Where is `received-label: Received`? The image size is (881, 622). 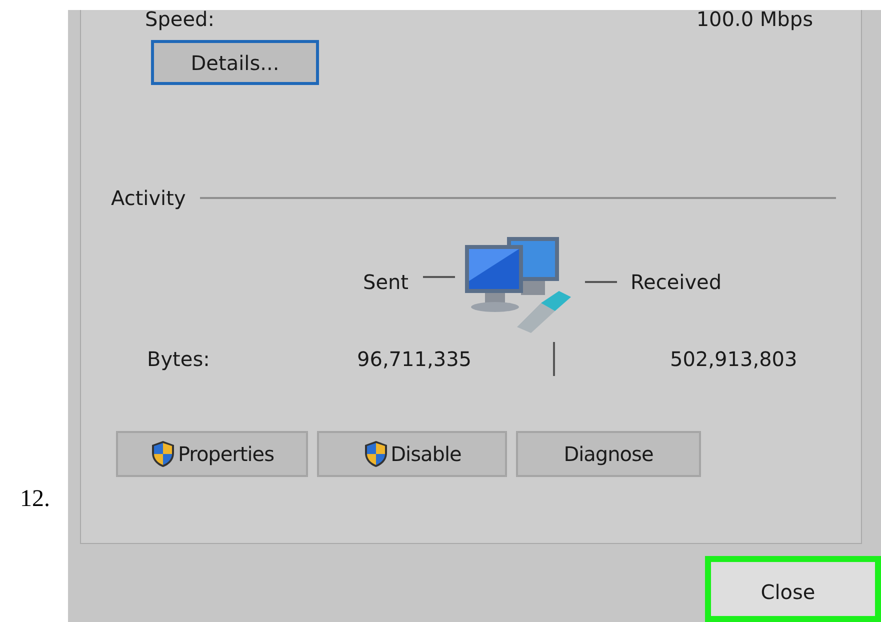
received-label: Received is located at coordinates (676, 282).